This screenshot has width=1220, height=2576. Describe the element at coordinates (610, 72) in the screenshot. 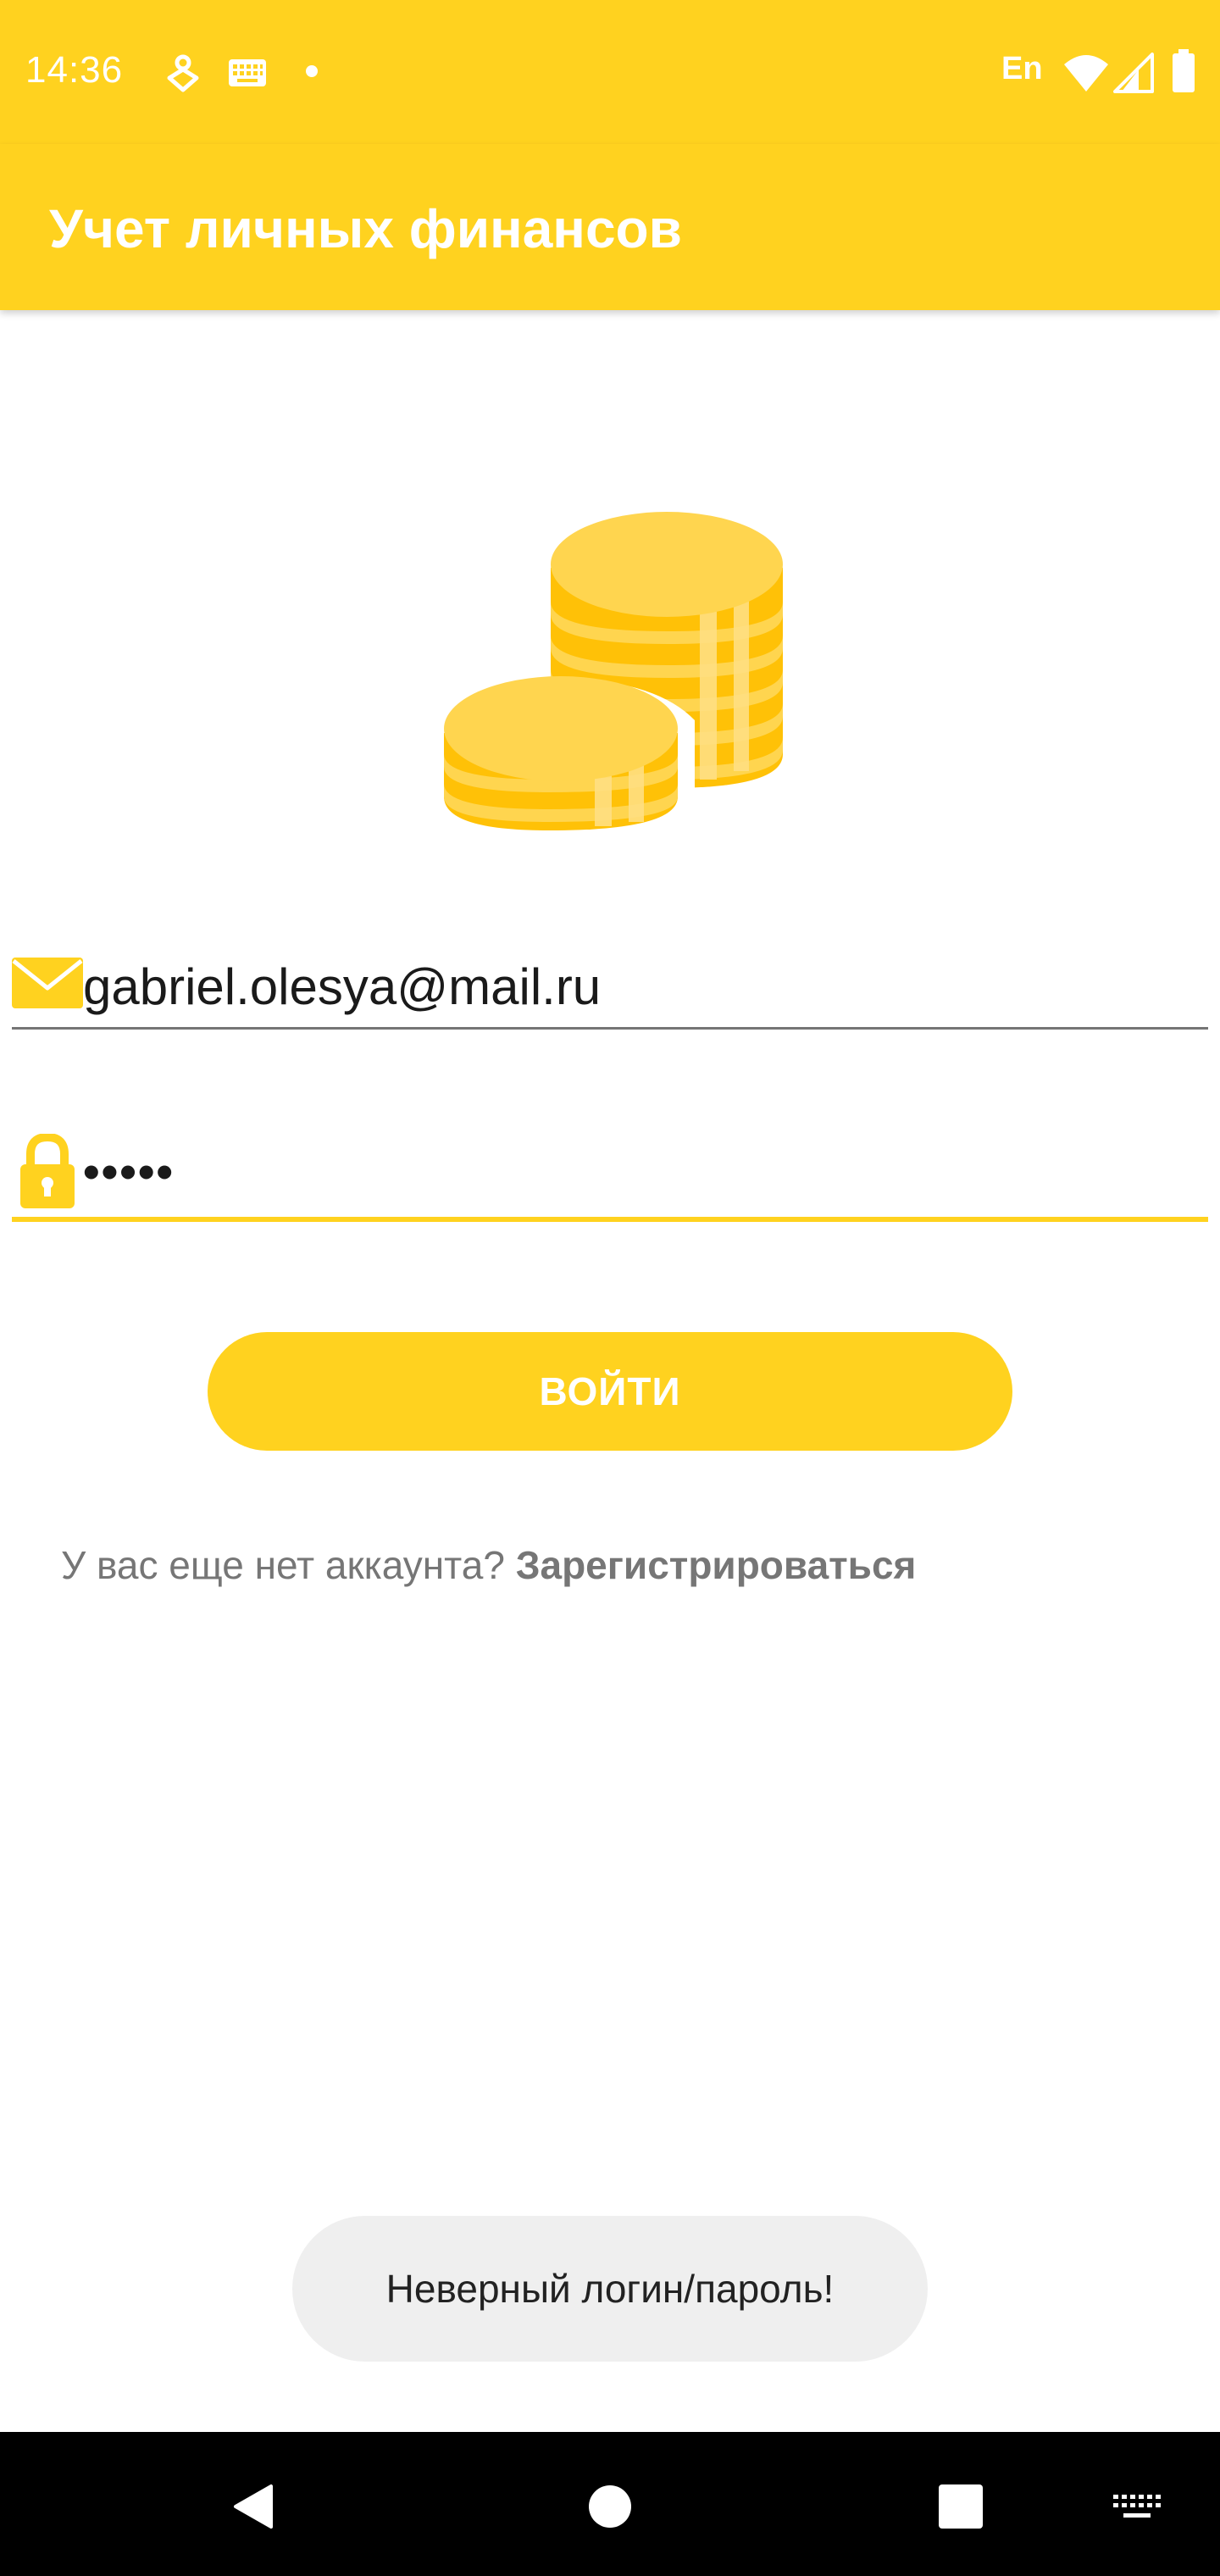

I see `status-bar: 14:36 En` at that location.